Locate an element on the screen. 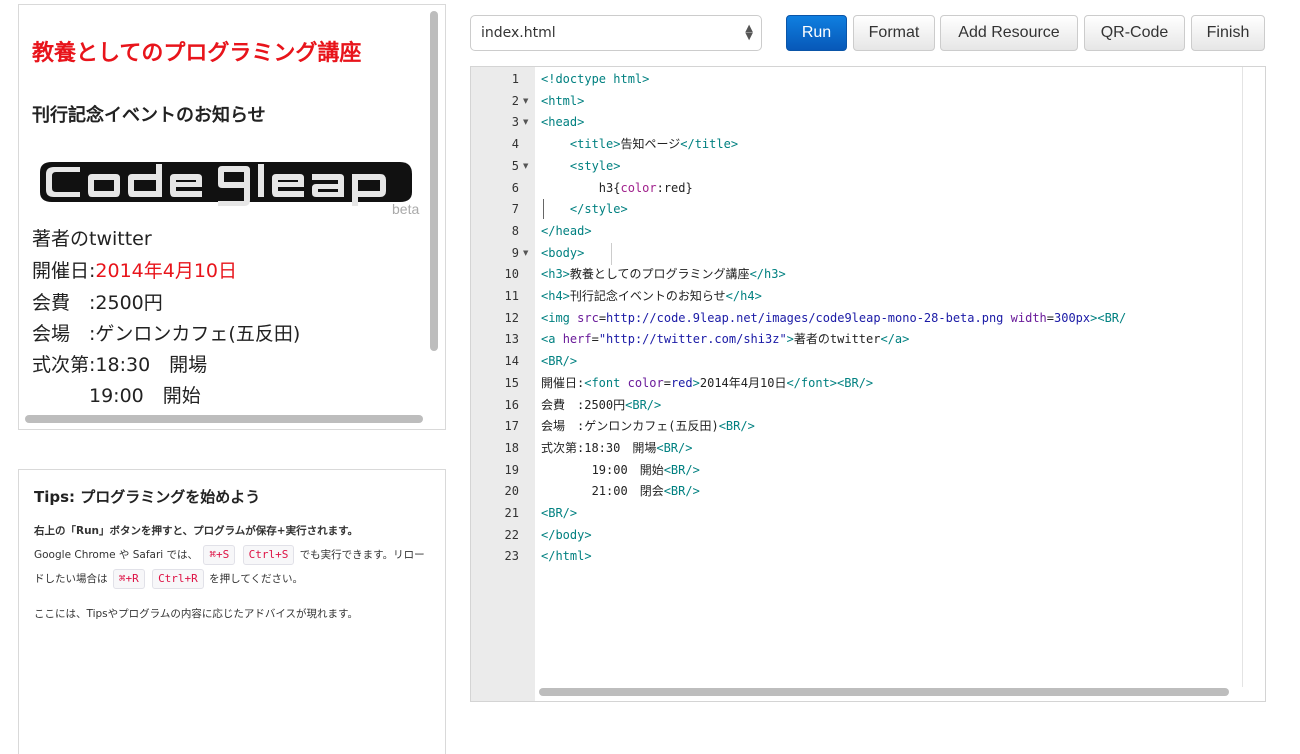 The height and width of the screenshot is (754, 1300). preview-horizontal-scrollbar is located at coordinates (224, 419).